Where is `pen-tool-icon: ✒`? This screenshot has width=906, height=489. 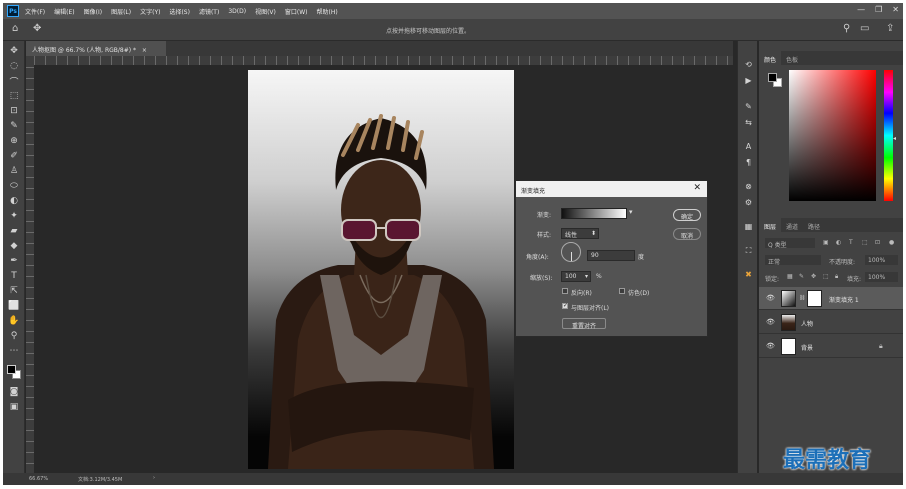 pen-tool-icon: ✒ is located at coordinates (14, 261).